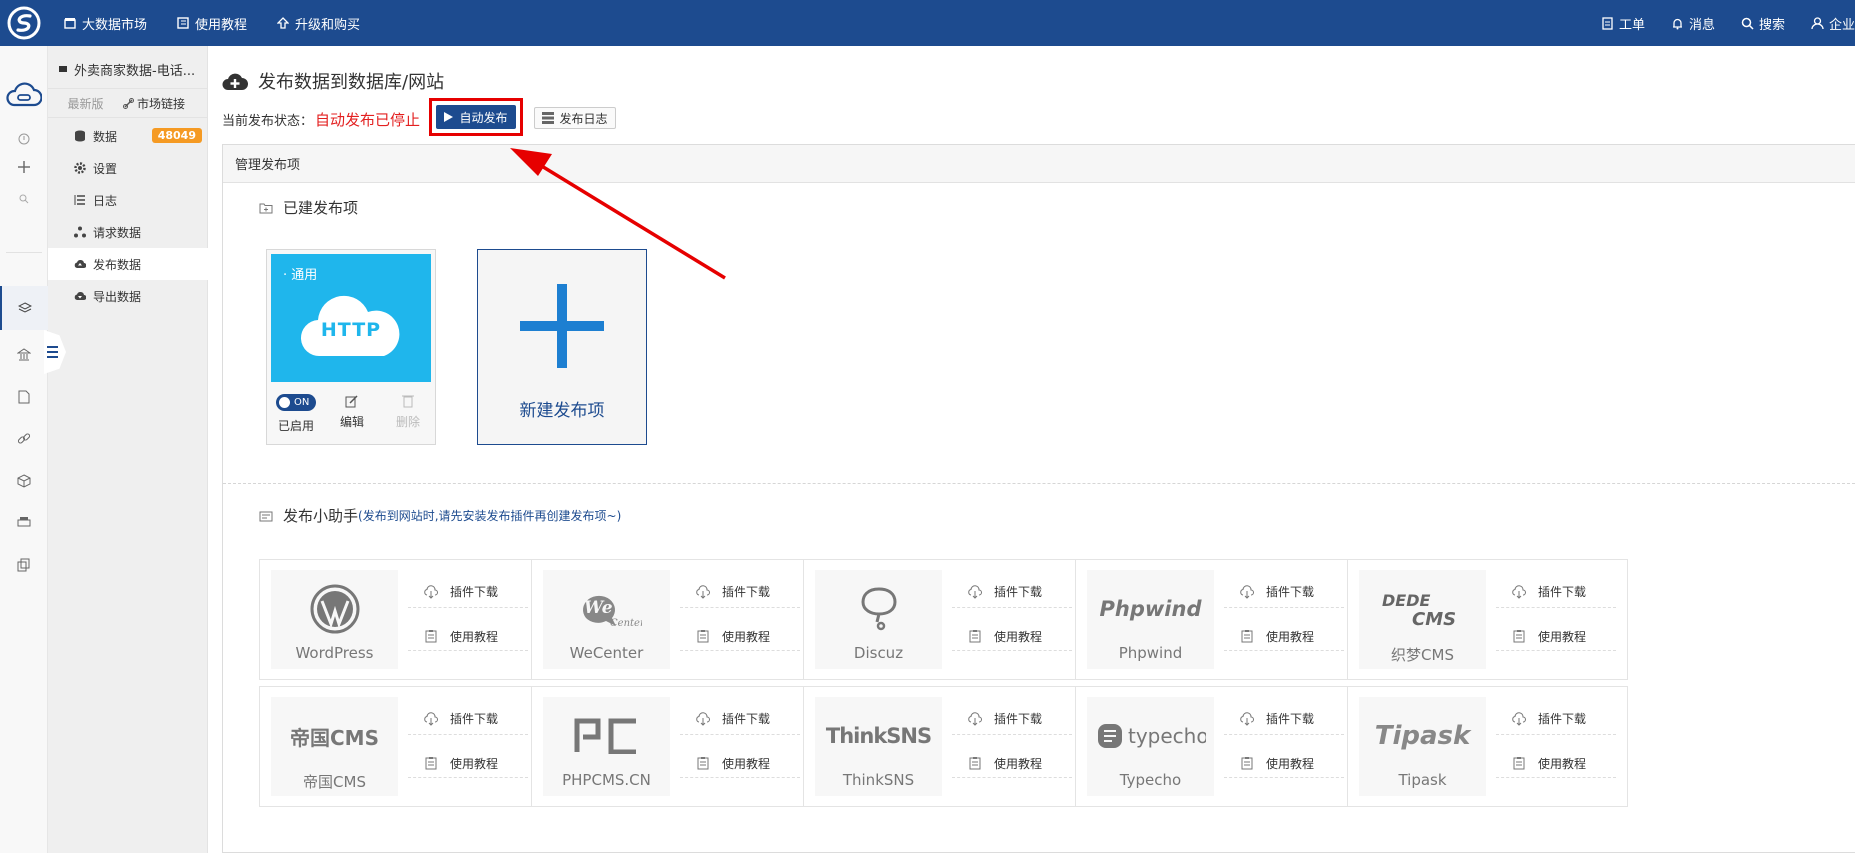 The width and height of the screenshot is (1855, 853). What do you see at coordinates (1607, 23) in the screenshot?
I see `ticket-icon` at bounding box center [1607, 23].